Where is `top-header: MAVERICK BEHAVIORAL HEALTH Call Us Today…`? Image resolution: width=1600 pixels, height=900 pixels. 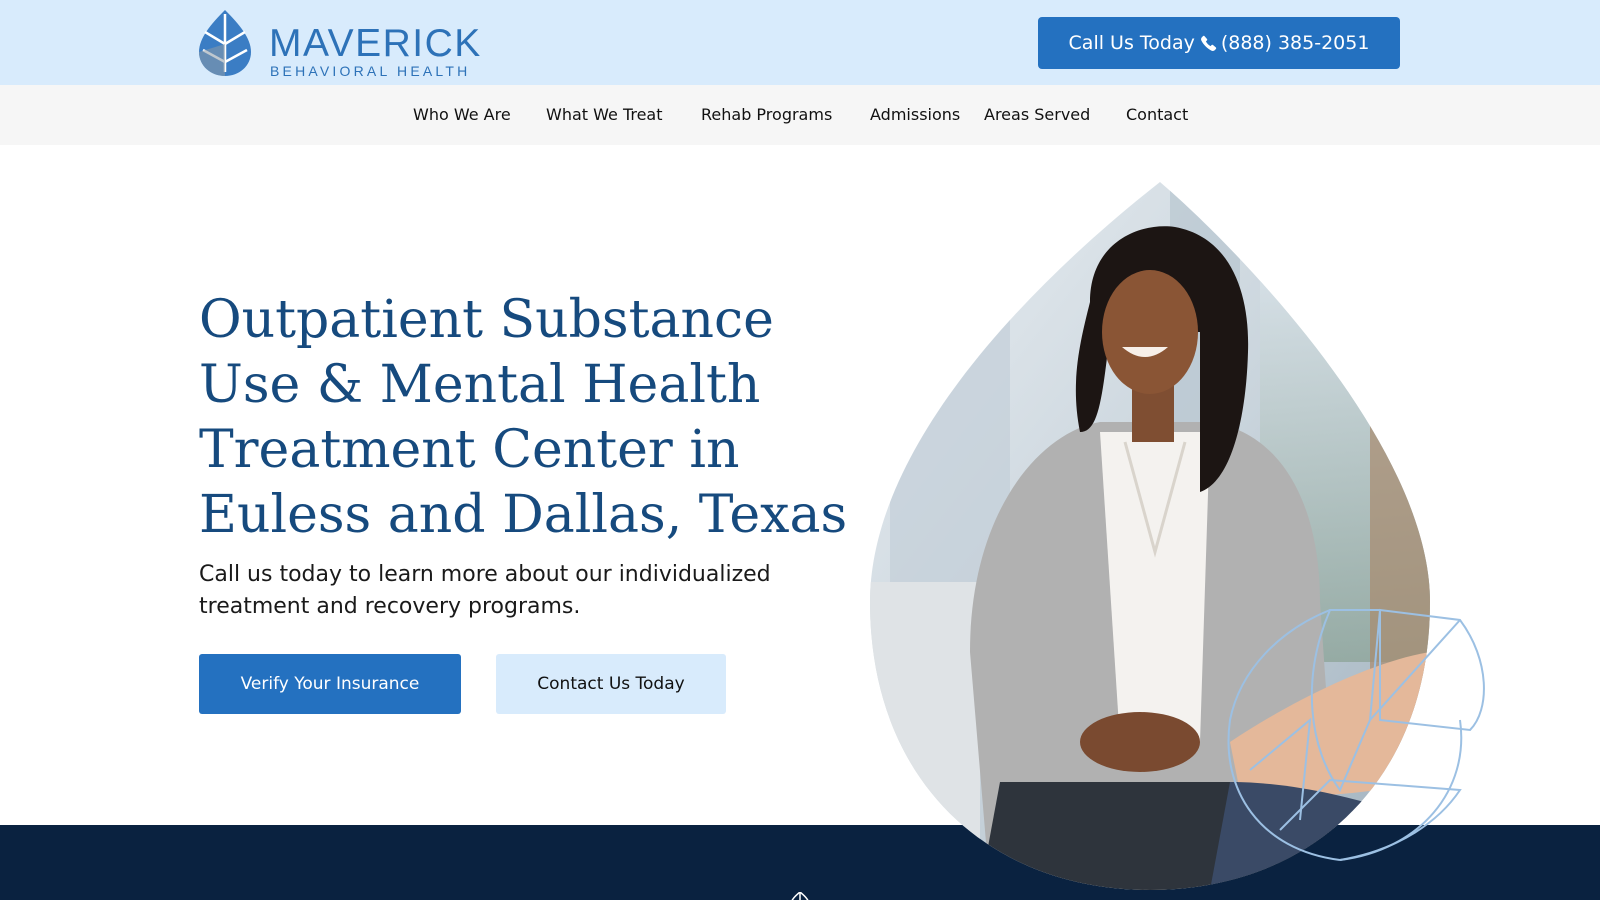
top-header: MAVERICK BEHAVIORAL HEALTH Call Us Today… is located at coordinates (800, 42).